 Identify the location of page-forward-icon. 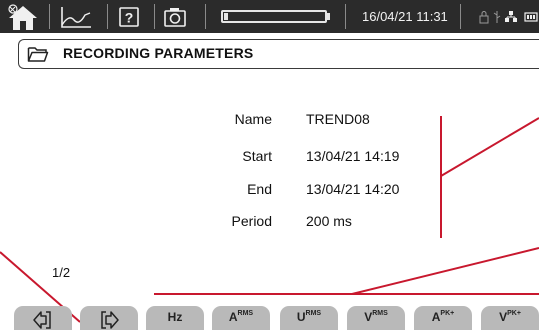
(110, 320).